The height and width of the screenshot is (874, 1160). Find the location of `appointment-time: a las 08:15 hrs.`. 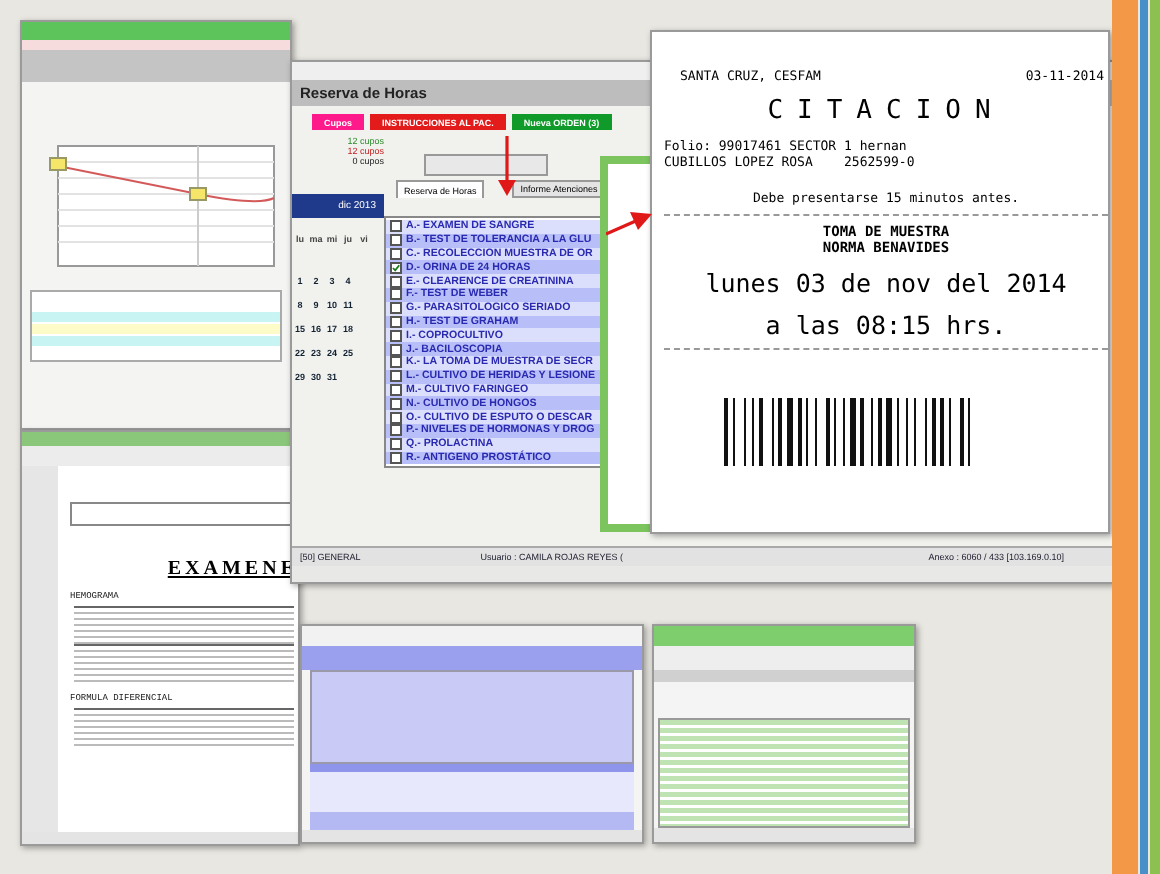

appointment-time: a las 08:15 hrs. is located at coordinates (886, 325).